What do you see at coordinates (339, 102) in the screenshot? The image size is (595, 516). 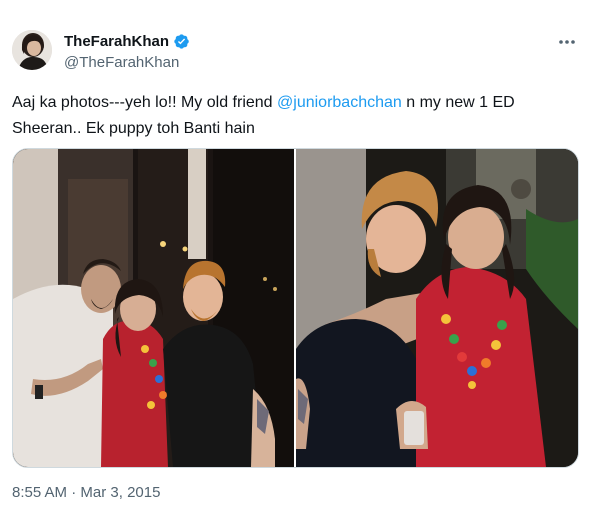 I see `mention-link: @juniorbachchan` at bounding box center [339, 102].